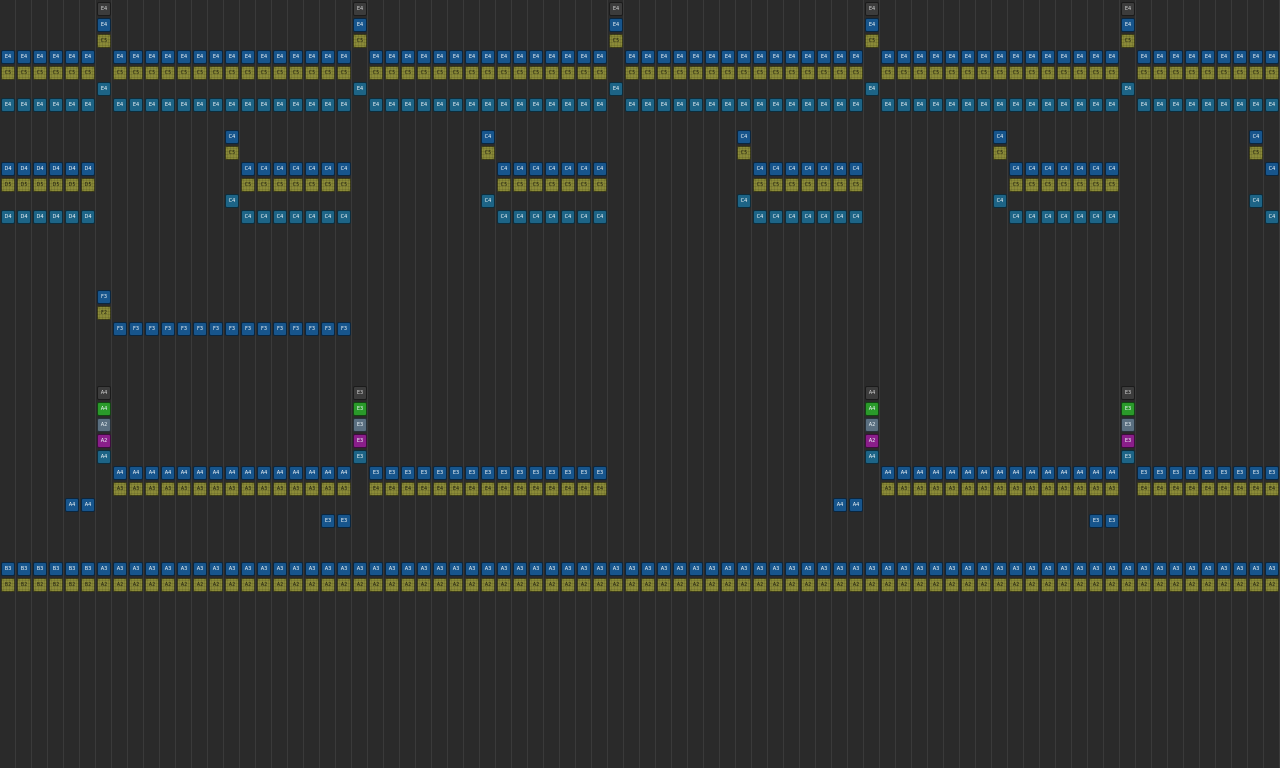  Describe the element at coordinates (104, 313) in the screenshot. I see `note-f2: F2` at that location.